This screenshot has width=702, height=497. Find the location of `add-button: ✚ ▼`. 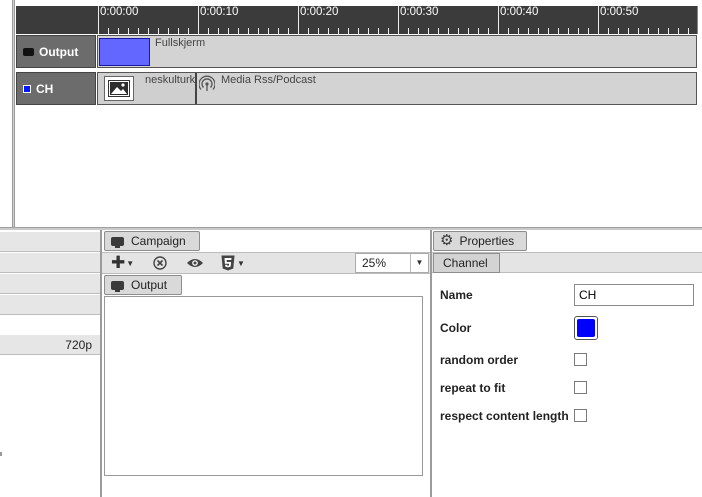

add-button: ✚ ▼ is located at coordinates (122, 263).